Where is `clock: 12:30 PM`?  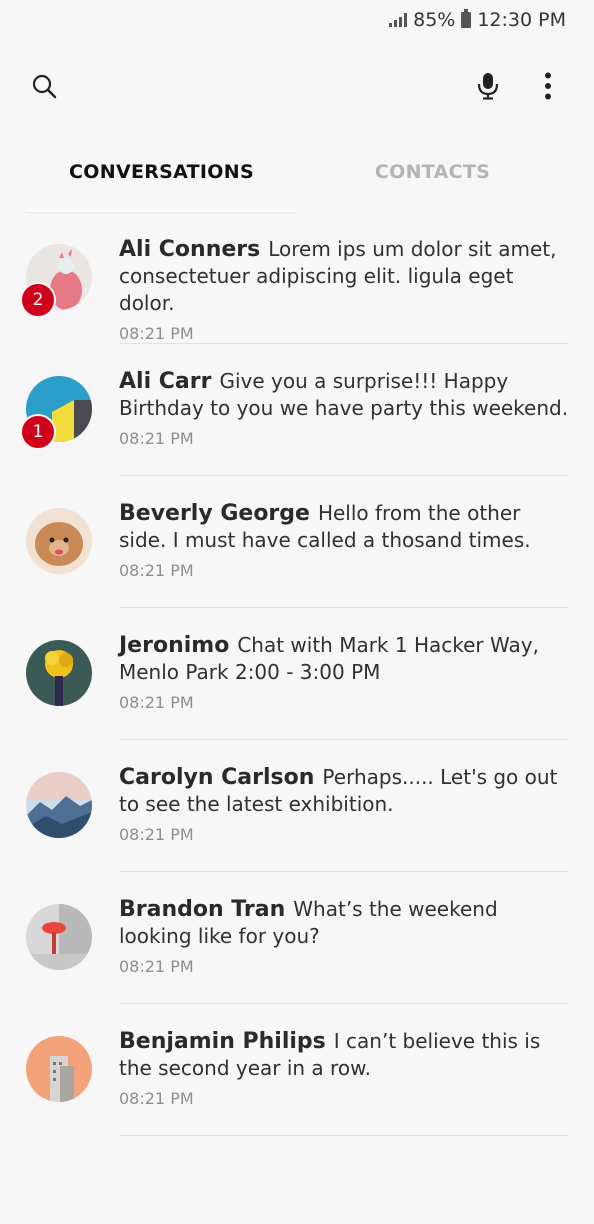
clock: 12:30 PM is located at coordinates (521, 20).